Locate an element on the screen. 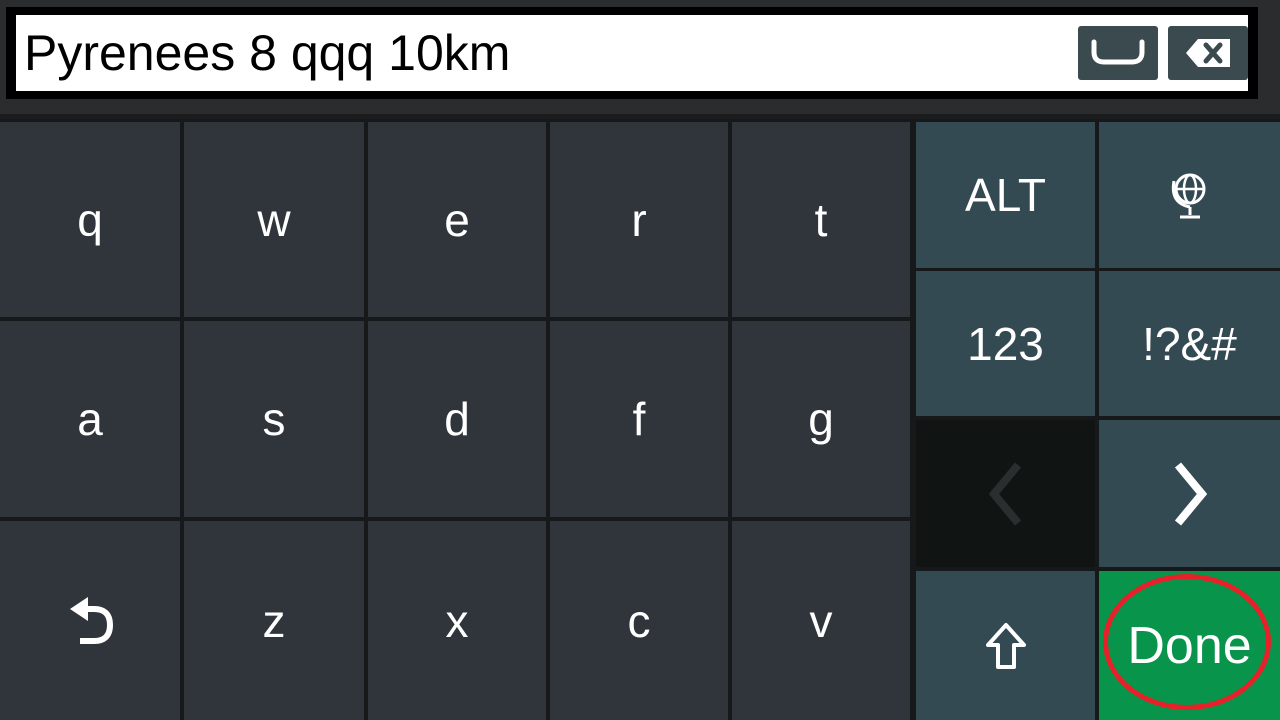 Image resolution: width=1280 pixels, height=720 pixels. undo-icon is located at coordinates (92, 620).